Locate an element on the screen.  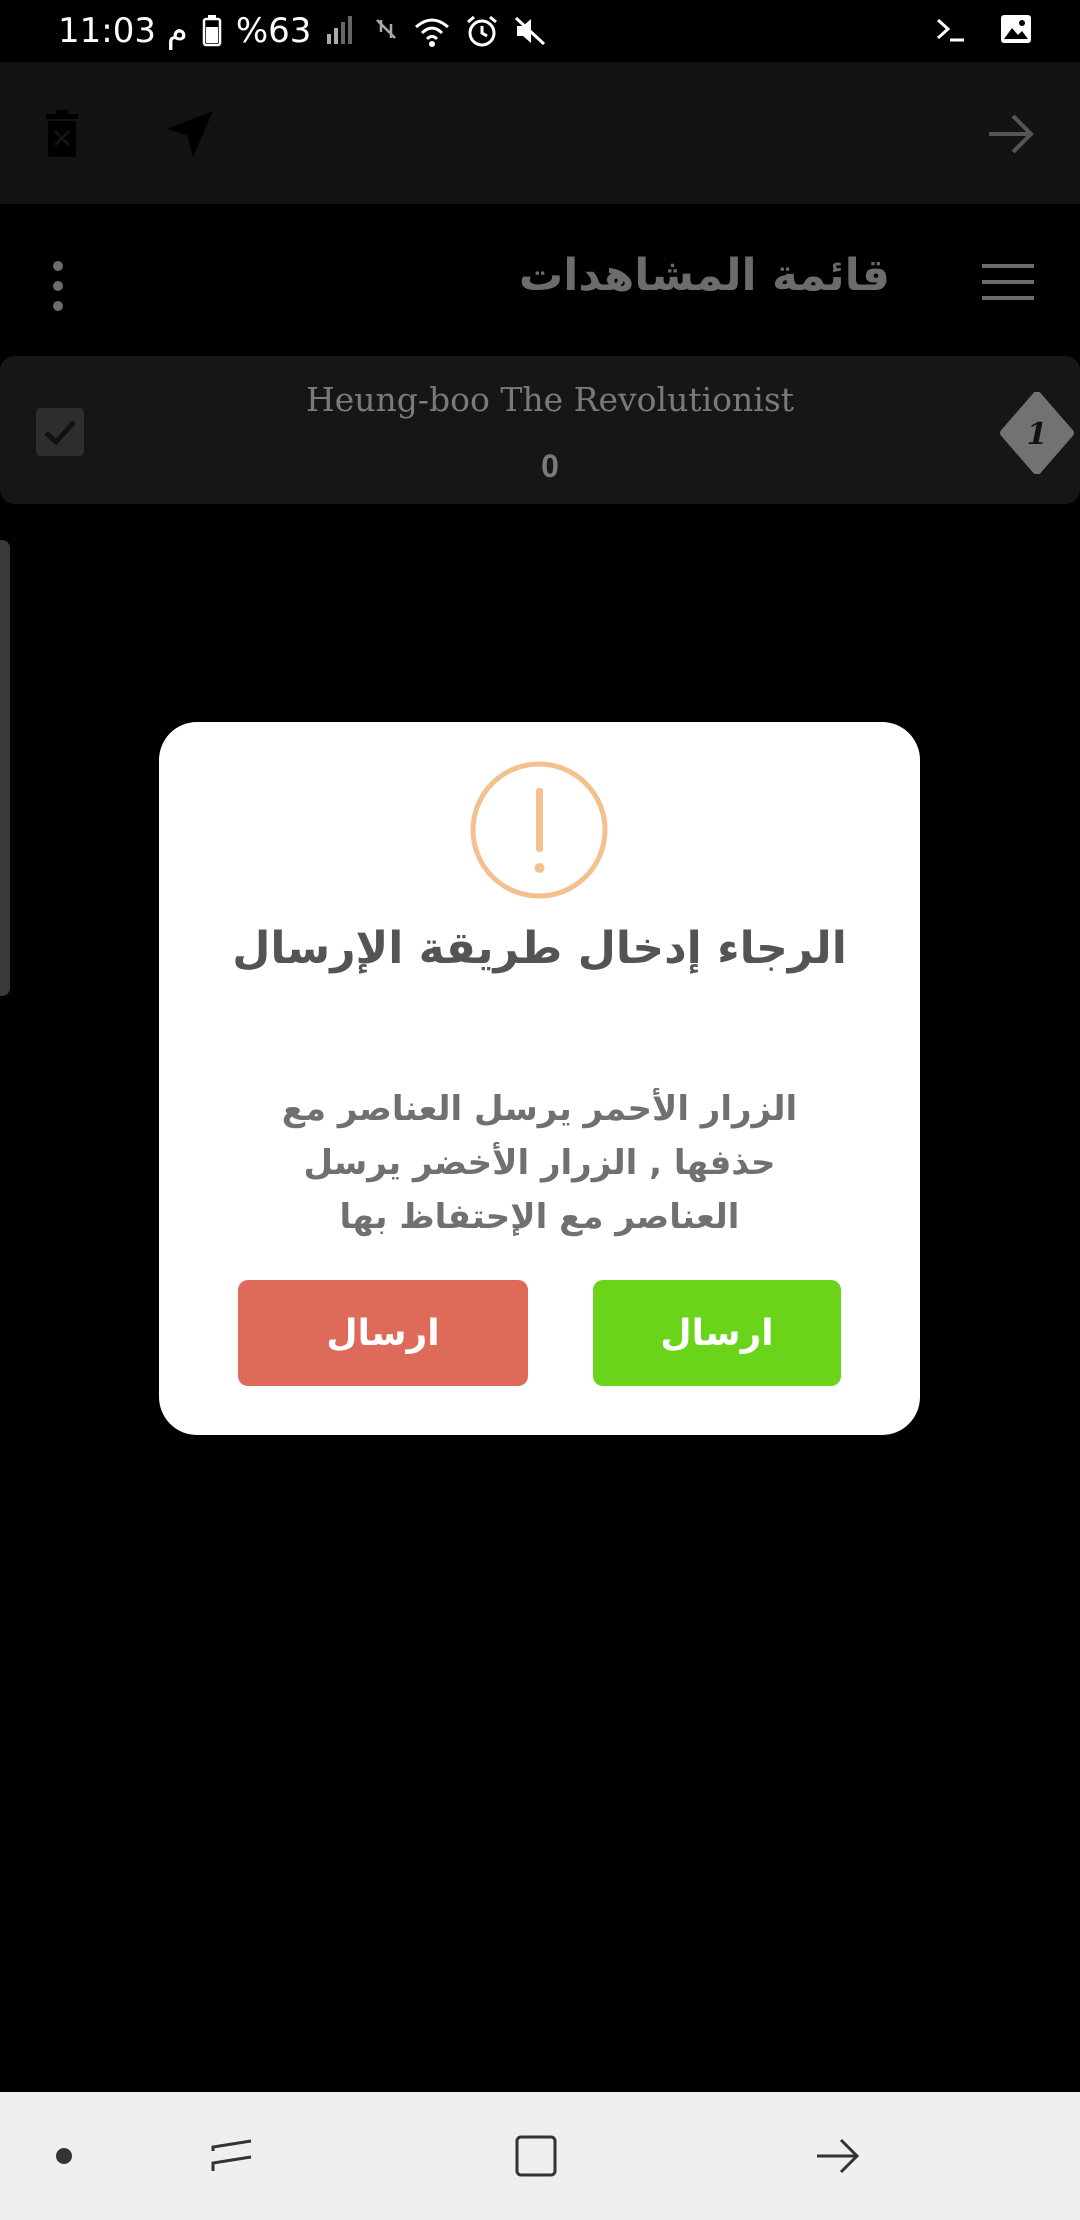
status-time: 11:03 م is located at coordinates (123, 31).